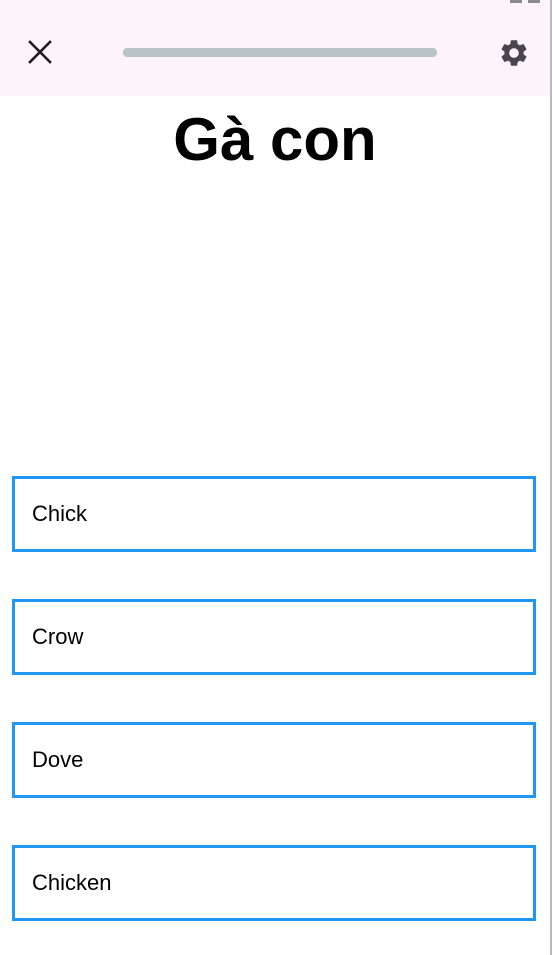 Image resolution: width=552 pixels, height=955 pixels. I want to click on debug-banner-icon, so click(525, 1).